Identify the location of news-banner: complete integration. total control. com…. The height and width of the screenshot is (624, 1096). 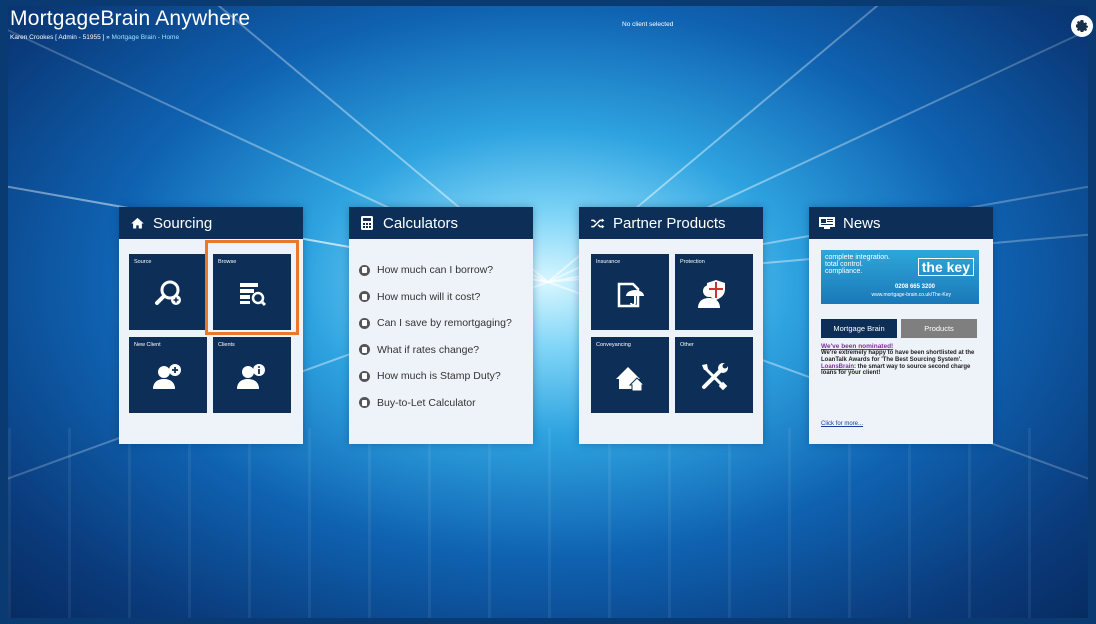
(900, 277).